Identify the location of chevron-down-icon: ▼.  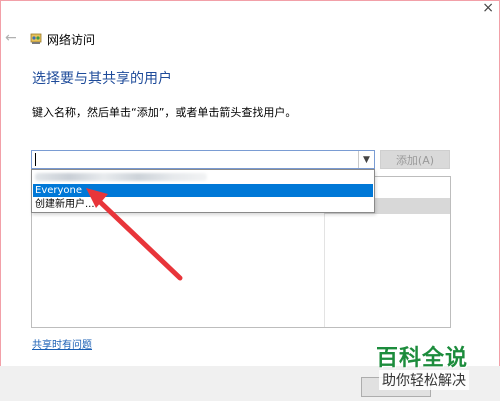
(366, 159).